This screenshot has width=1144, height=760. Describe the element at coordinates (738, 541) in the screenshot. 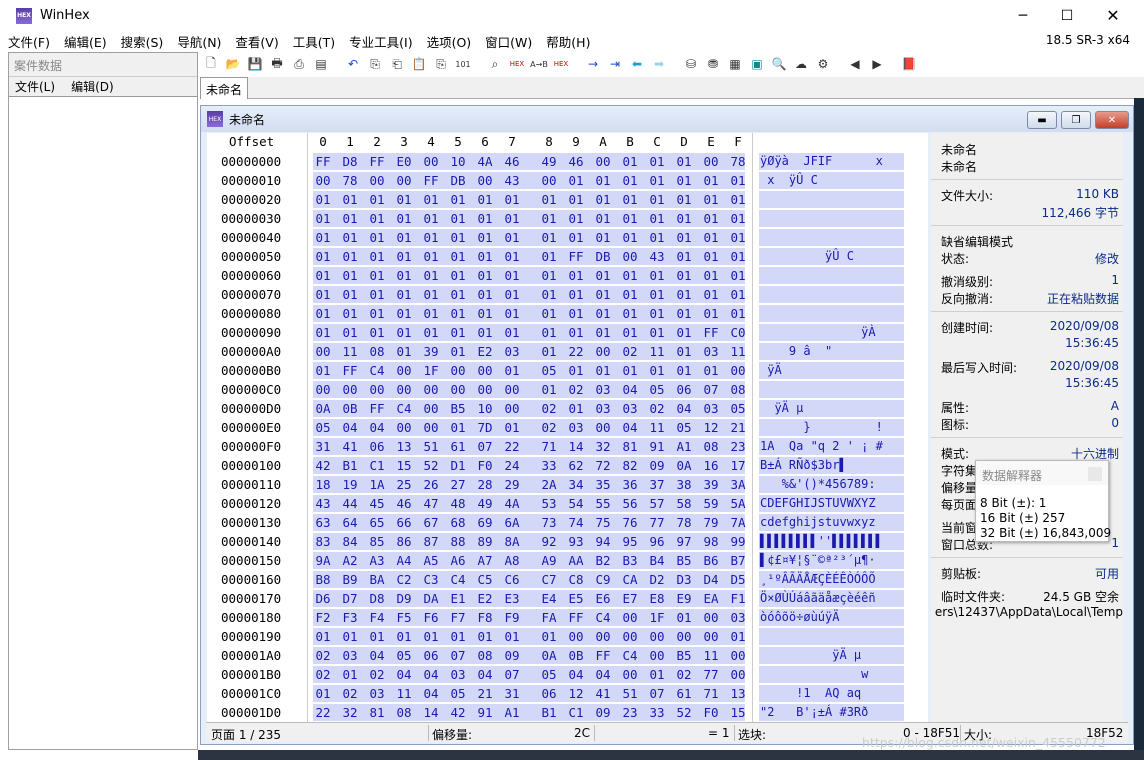

I see `hex-byte: 99` at that location.